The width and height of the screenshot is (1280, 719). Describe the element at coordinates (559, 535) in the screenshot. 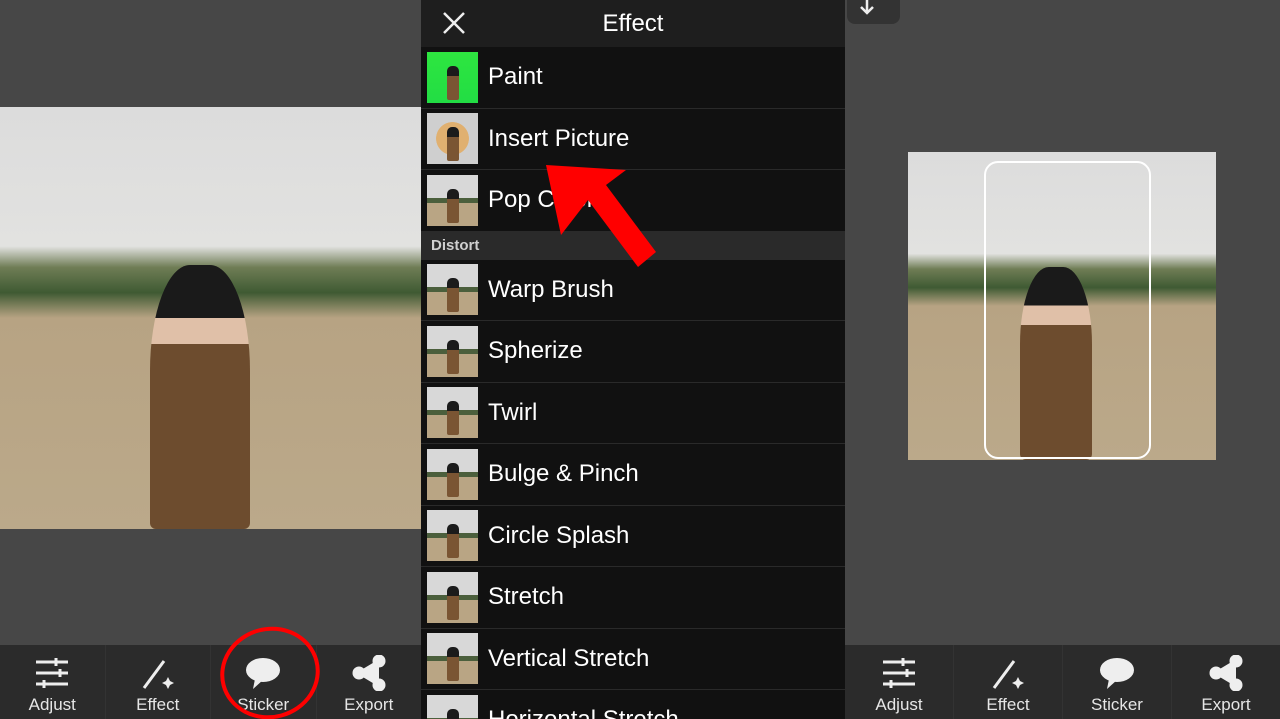

I see `effect-item-label: Circle Splash` at that location.